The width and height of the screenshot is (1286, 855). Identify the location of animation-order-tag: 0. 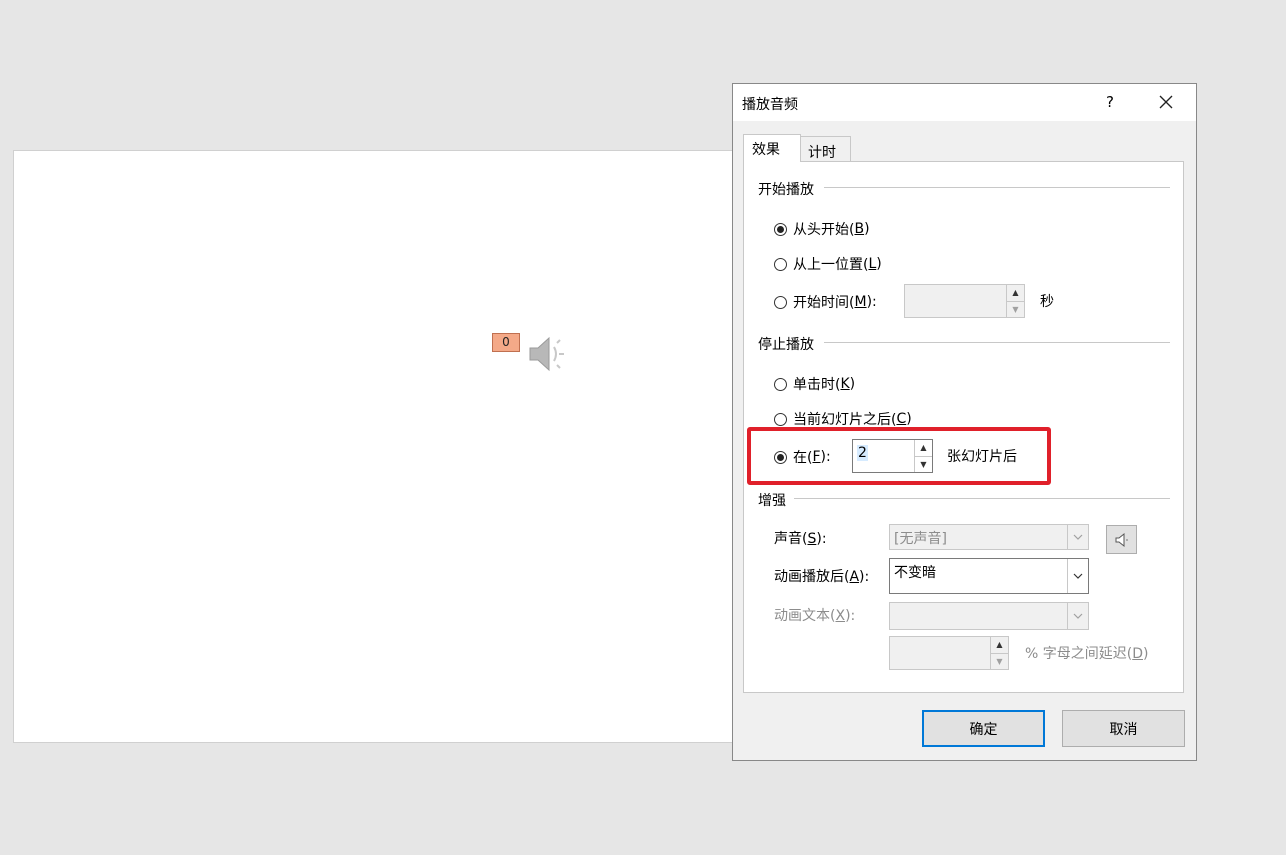
(506, 342).